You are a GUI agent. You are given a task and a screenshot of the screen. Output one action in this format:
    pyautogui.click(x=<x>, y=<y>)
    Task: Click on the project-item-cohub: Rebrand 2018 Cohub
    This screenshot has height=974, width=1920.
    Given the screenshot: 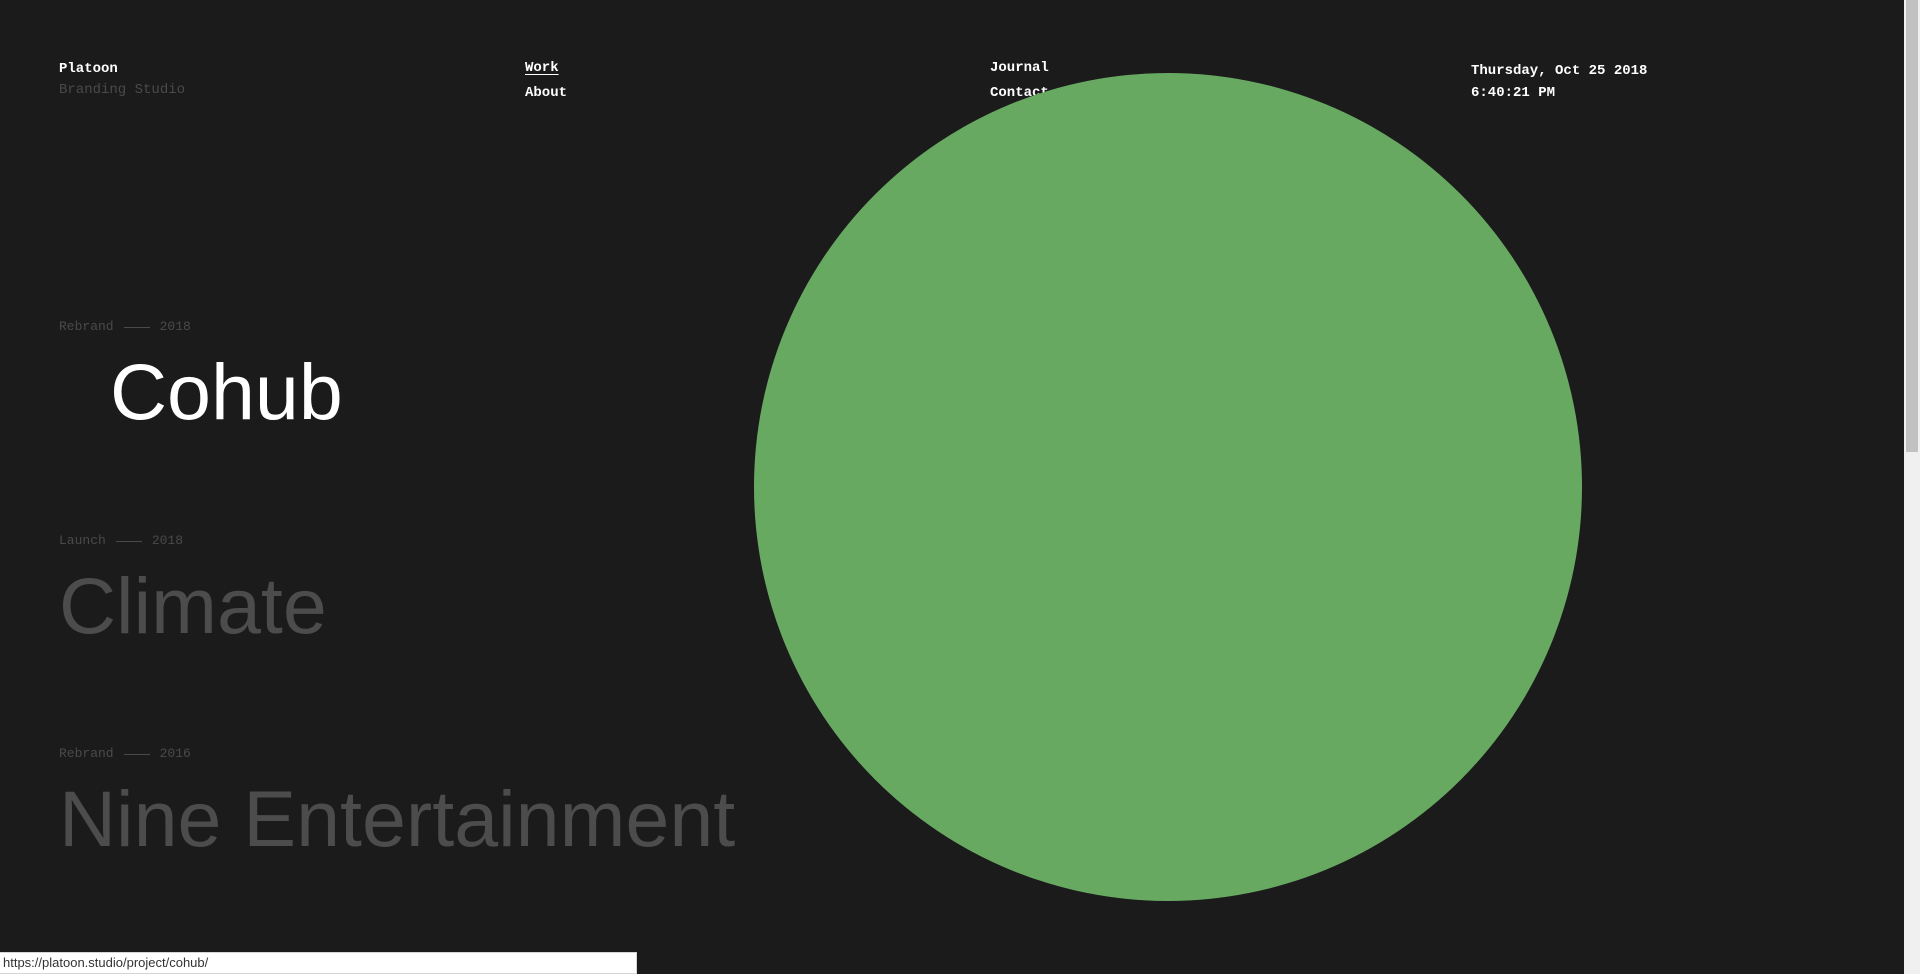 What is the action you would take?
    pyautogui.click(x=201, y=378)
    